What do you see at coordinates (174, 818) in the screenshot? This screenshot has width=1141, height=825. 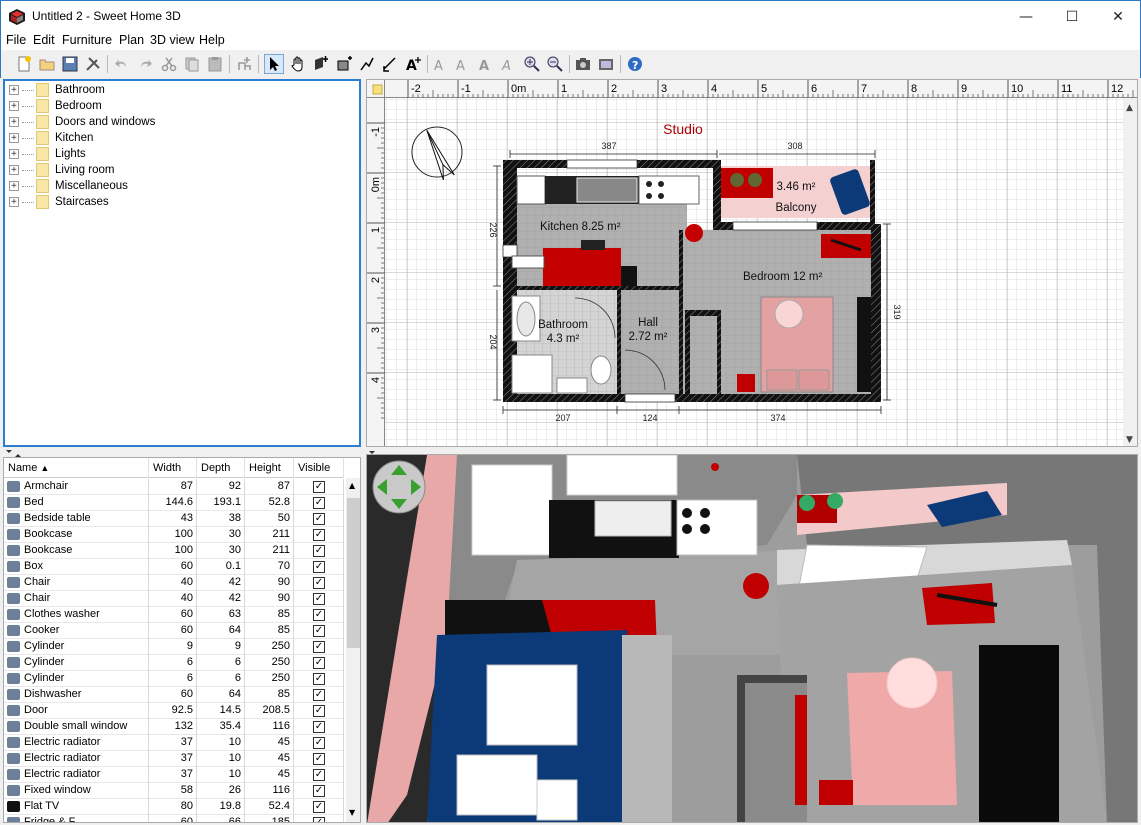 I see `table-row: Fridge & F 60 66 185 ✓` at bounding box center [174, 818].